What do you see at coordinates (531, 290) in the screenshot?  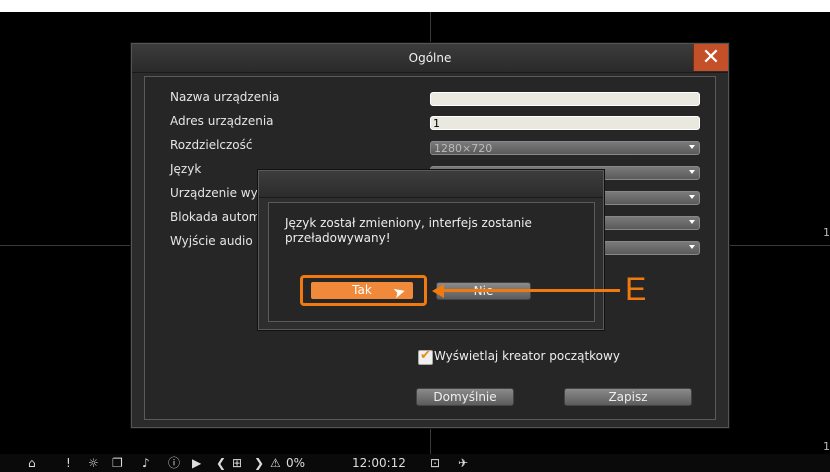 I see `annotation-arrow` at bounding box center [531, 290].